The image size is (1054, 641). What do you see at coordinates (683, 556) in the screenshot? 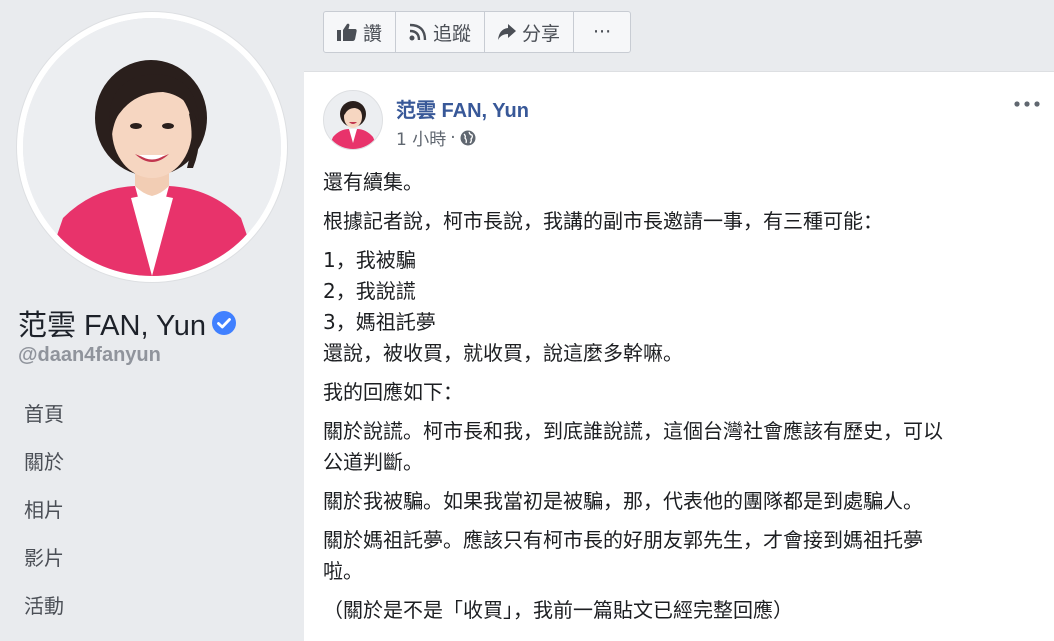
I see `post-paragraph: 關於媽祖託夢。應該只有柯市長的好朋友郭先生，才會接到媽祖托夢 啦。` at bounding box center [683, 556].